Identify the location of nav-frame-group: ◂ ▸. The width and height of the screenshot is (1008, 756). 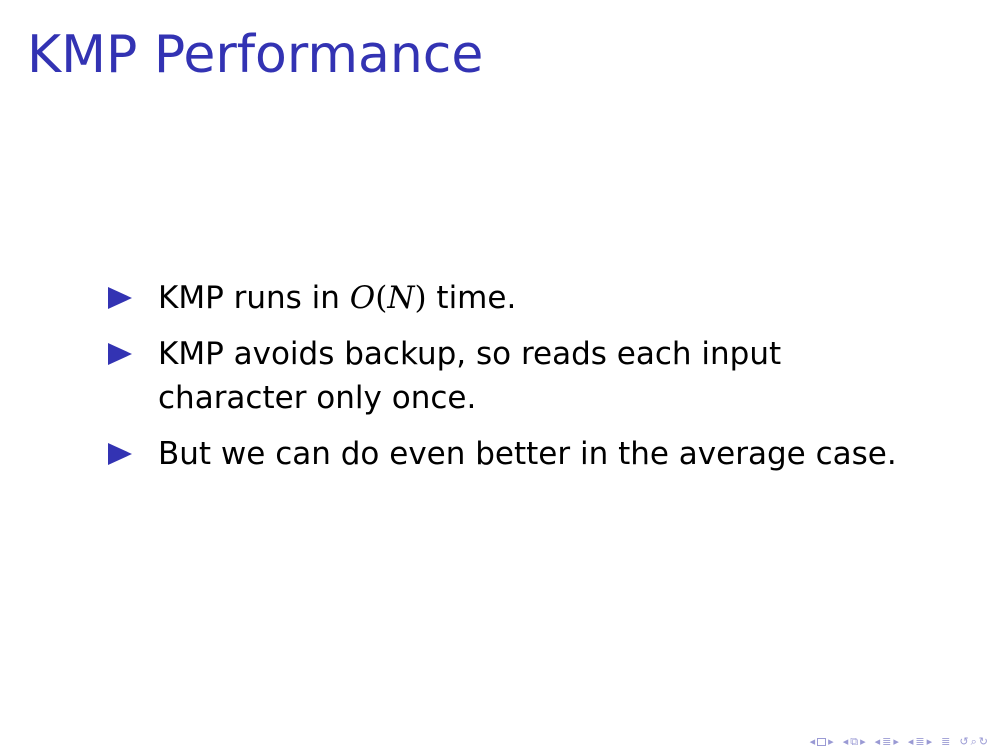
(822, 742).